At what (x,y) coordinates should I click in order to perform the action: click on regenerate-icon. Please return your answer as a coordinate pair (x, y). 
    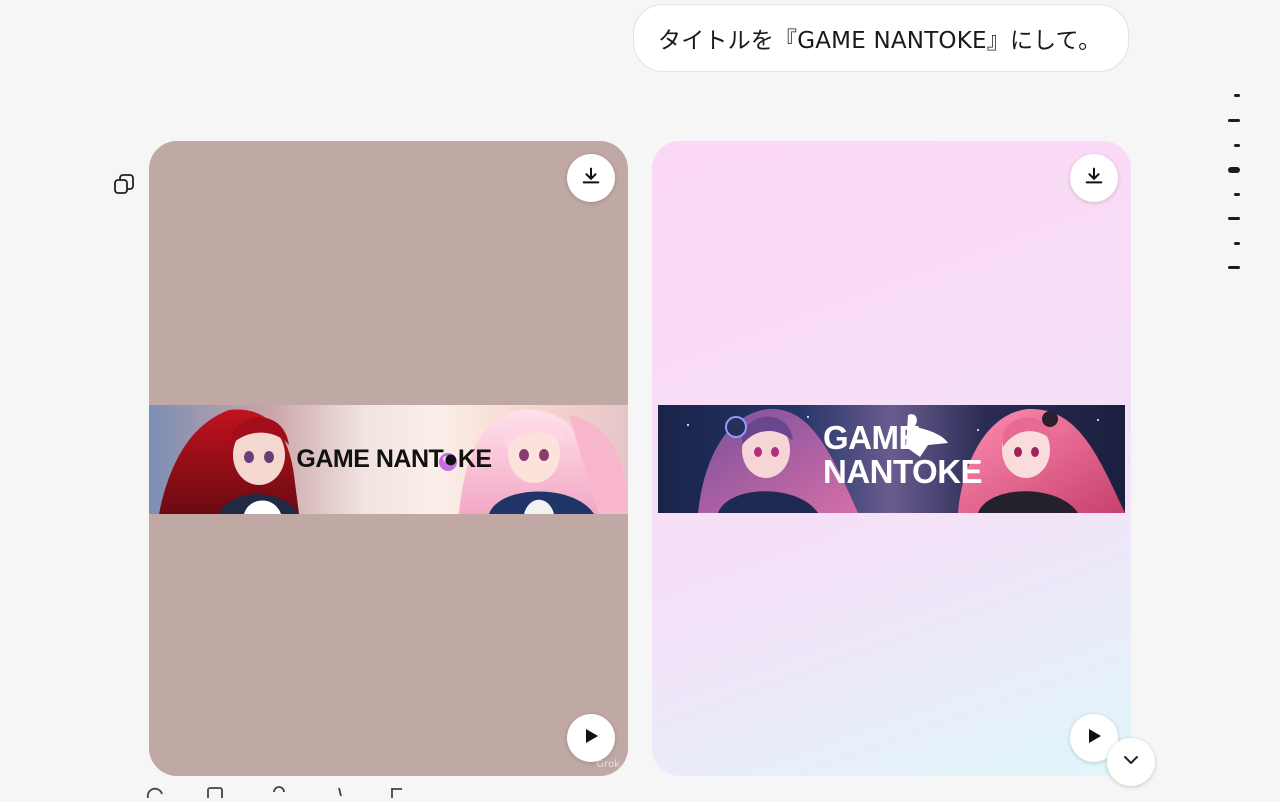
    Looking at the image, I should click on (155, 791).